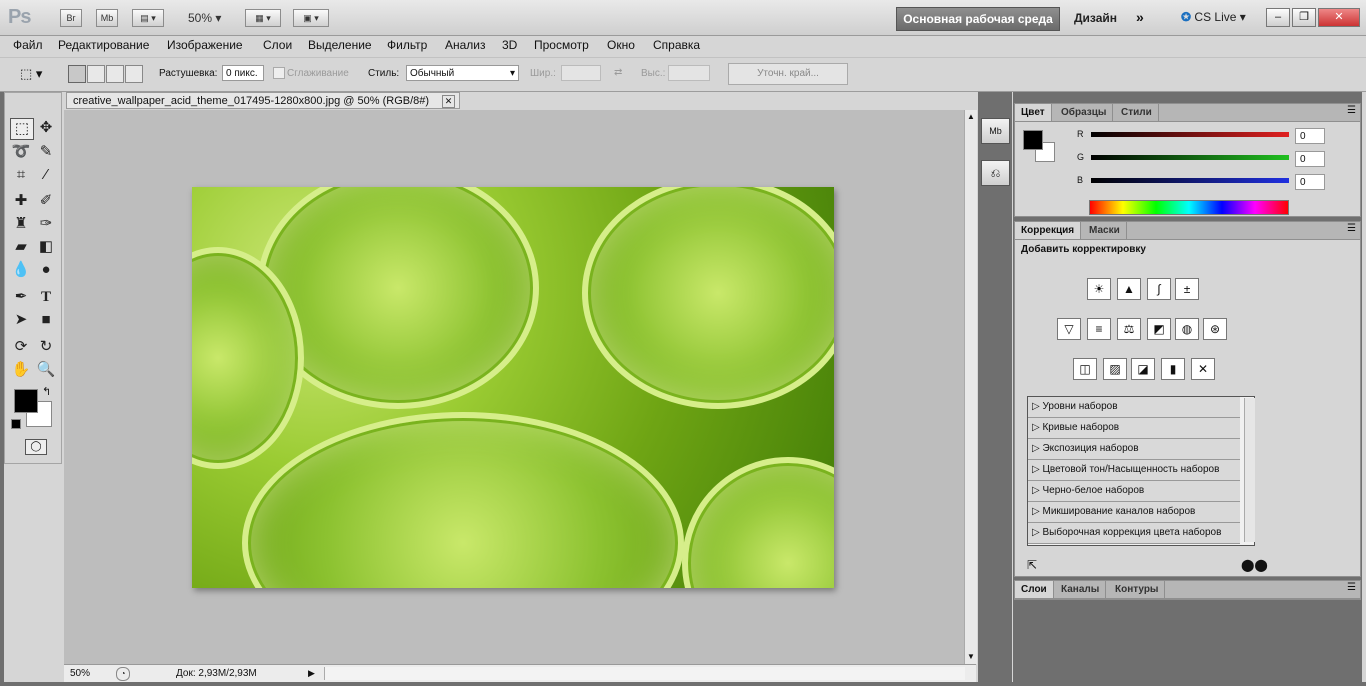 The height and width of the screenshot is (686, 1366). Describe the element at coordinates (1215, 329) in the screenshot. I see `channel-mixer-icon: ⊛` at that location.